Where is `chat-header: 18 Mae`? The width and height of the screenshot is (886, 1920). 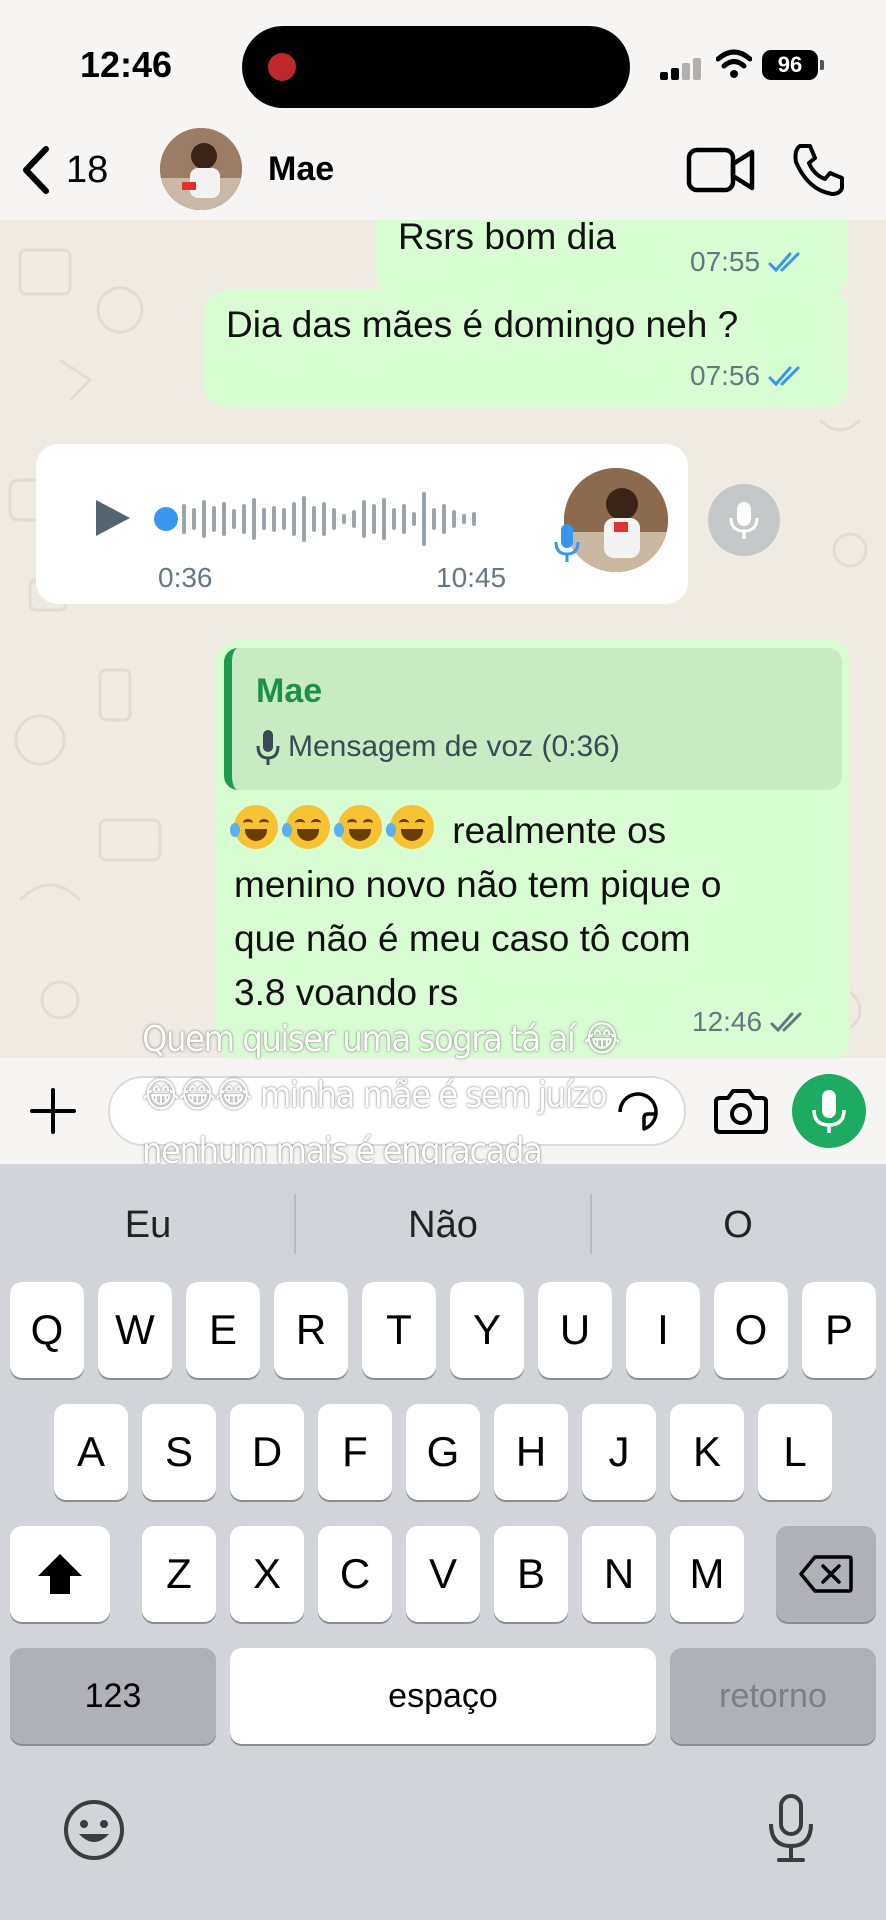
chat-header: 18 Mae is located at coordinates (443, 170).